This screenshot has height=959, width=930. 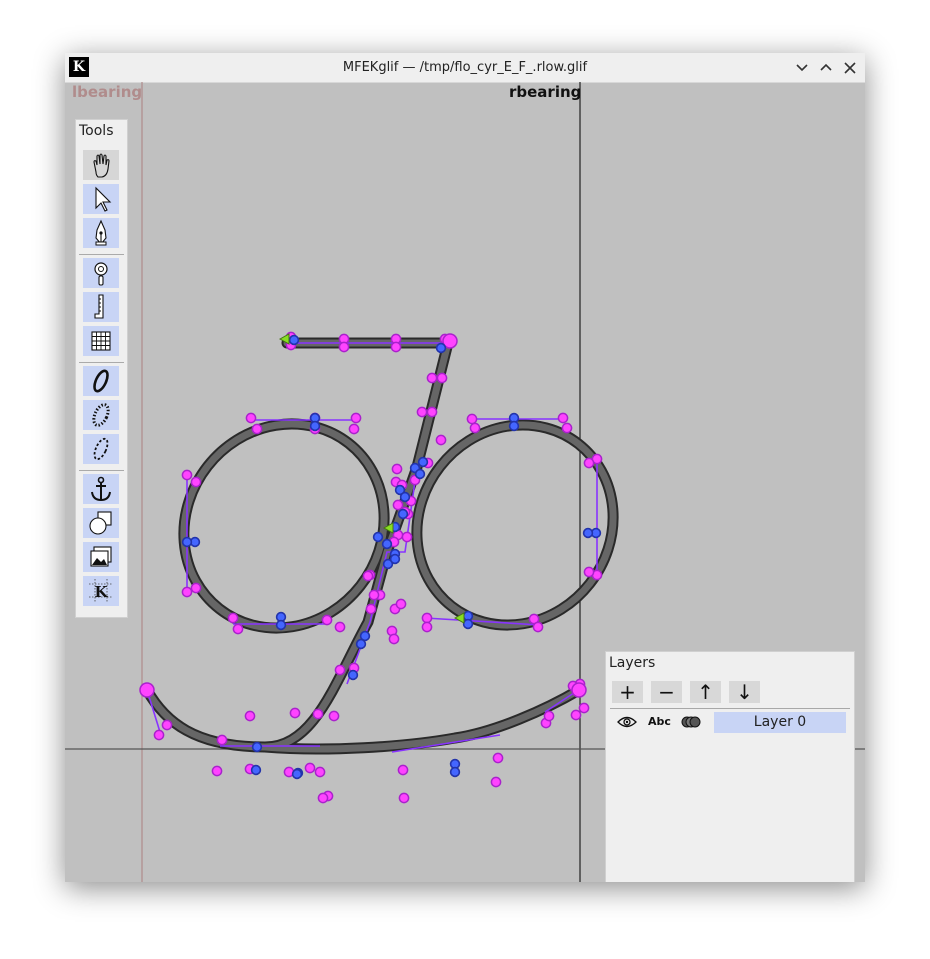 I want to click on title-bar: MFEKglif — /tmp/flo_cyr_E_F_.rlow.glif K, so click(x=465, y=68).